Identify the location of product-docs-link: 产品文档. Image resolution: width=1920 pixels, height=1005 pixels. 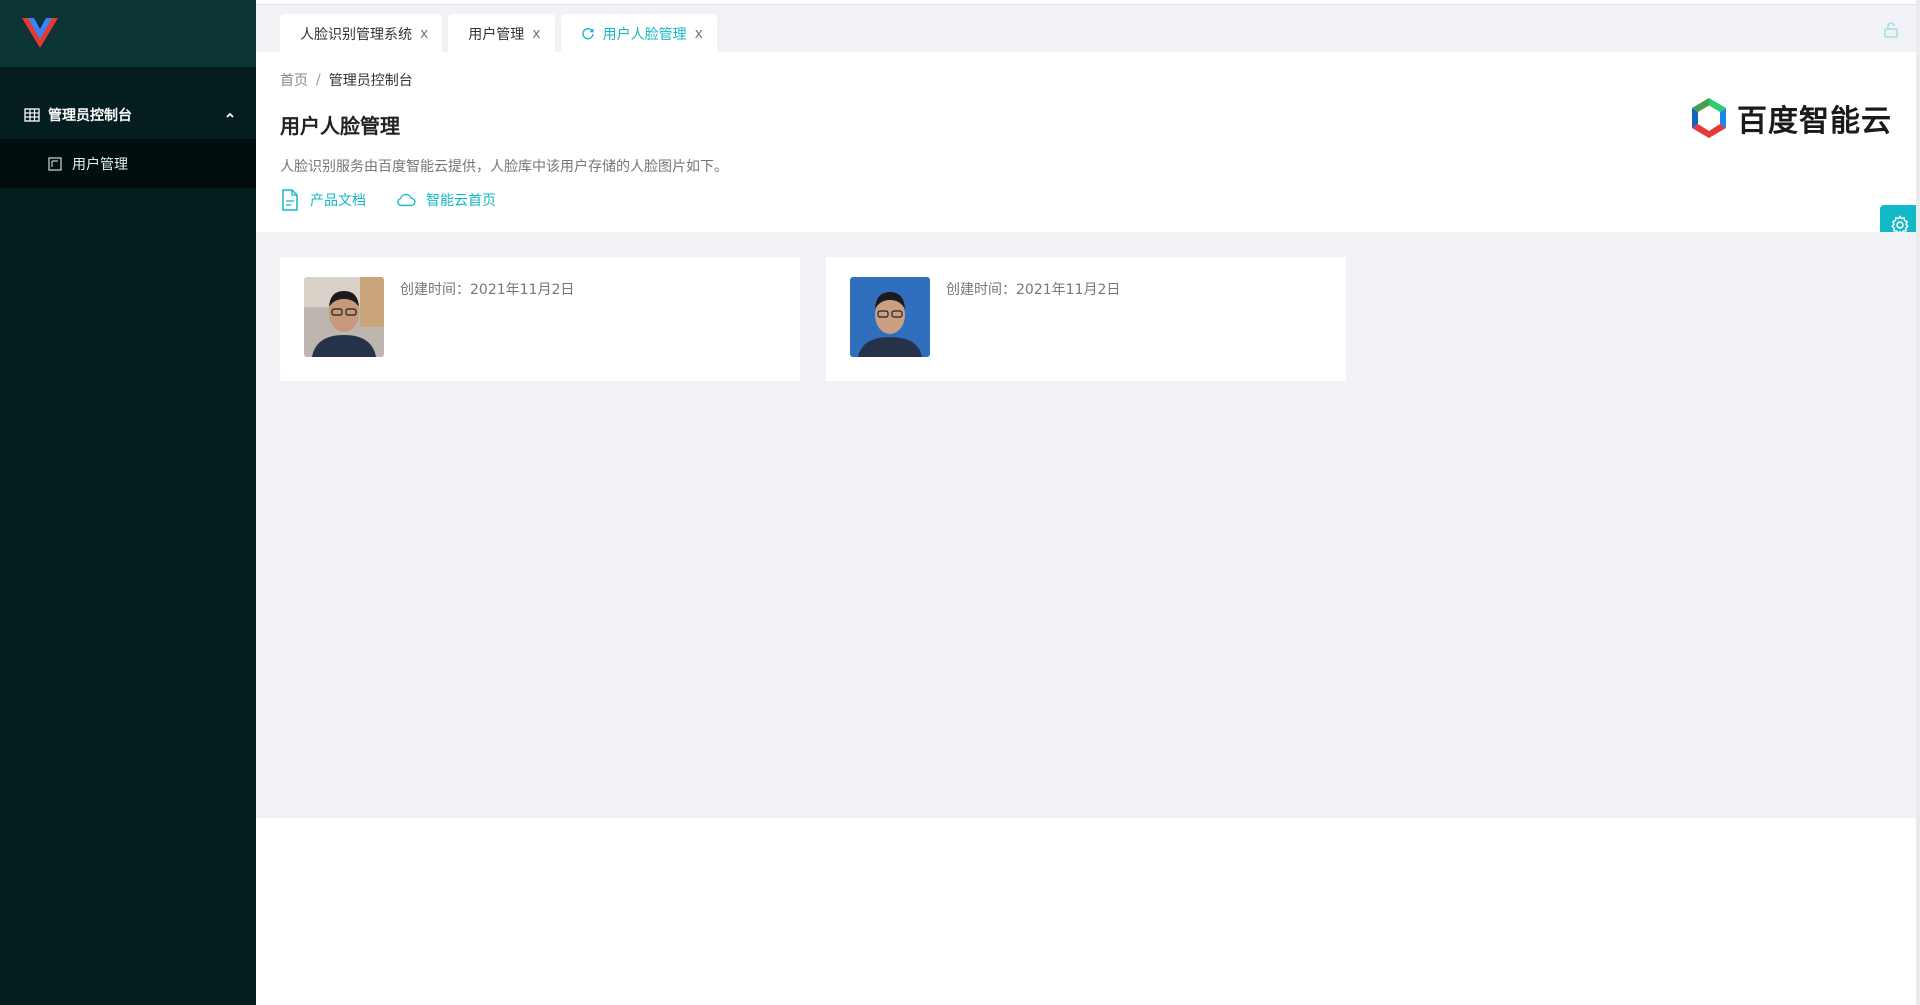
(323, 200).